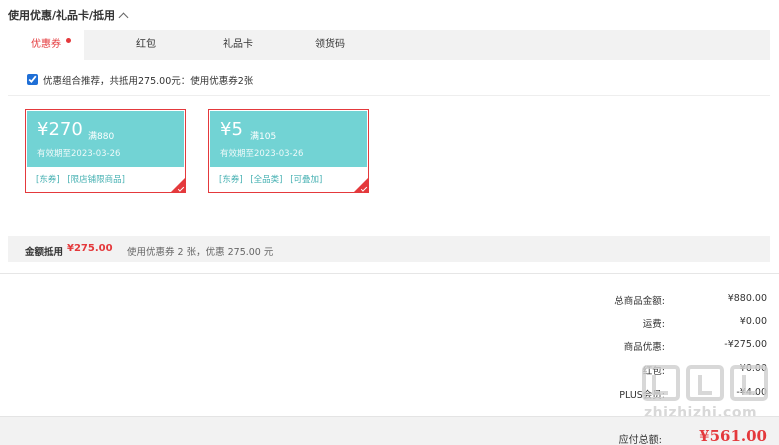 The width and height of the screenshot is (779, 445). I want to click on discount-summary: 金额抵用 ¥275.00 使用优惠券 2 张，优惠 275.00 元, so click(389, 249).